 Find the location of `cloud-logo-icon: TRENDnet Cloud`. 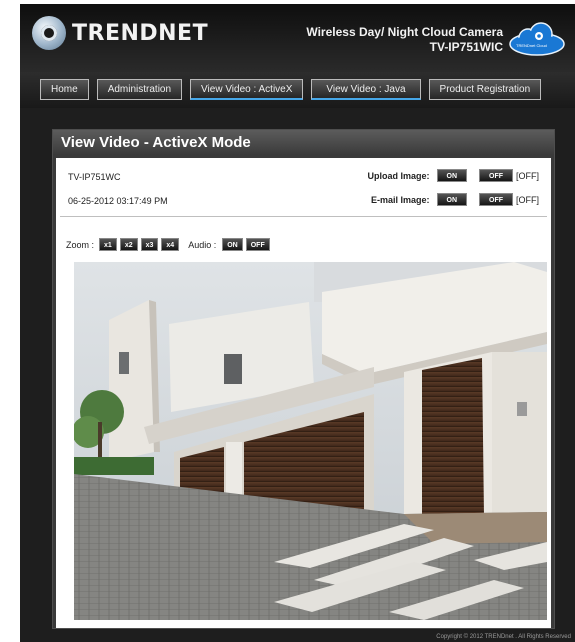

cloud-logo-icon: TRENDnet Cloud is located at coordinates (537, 39).